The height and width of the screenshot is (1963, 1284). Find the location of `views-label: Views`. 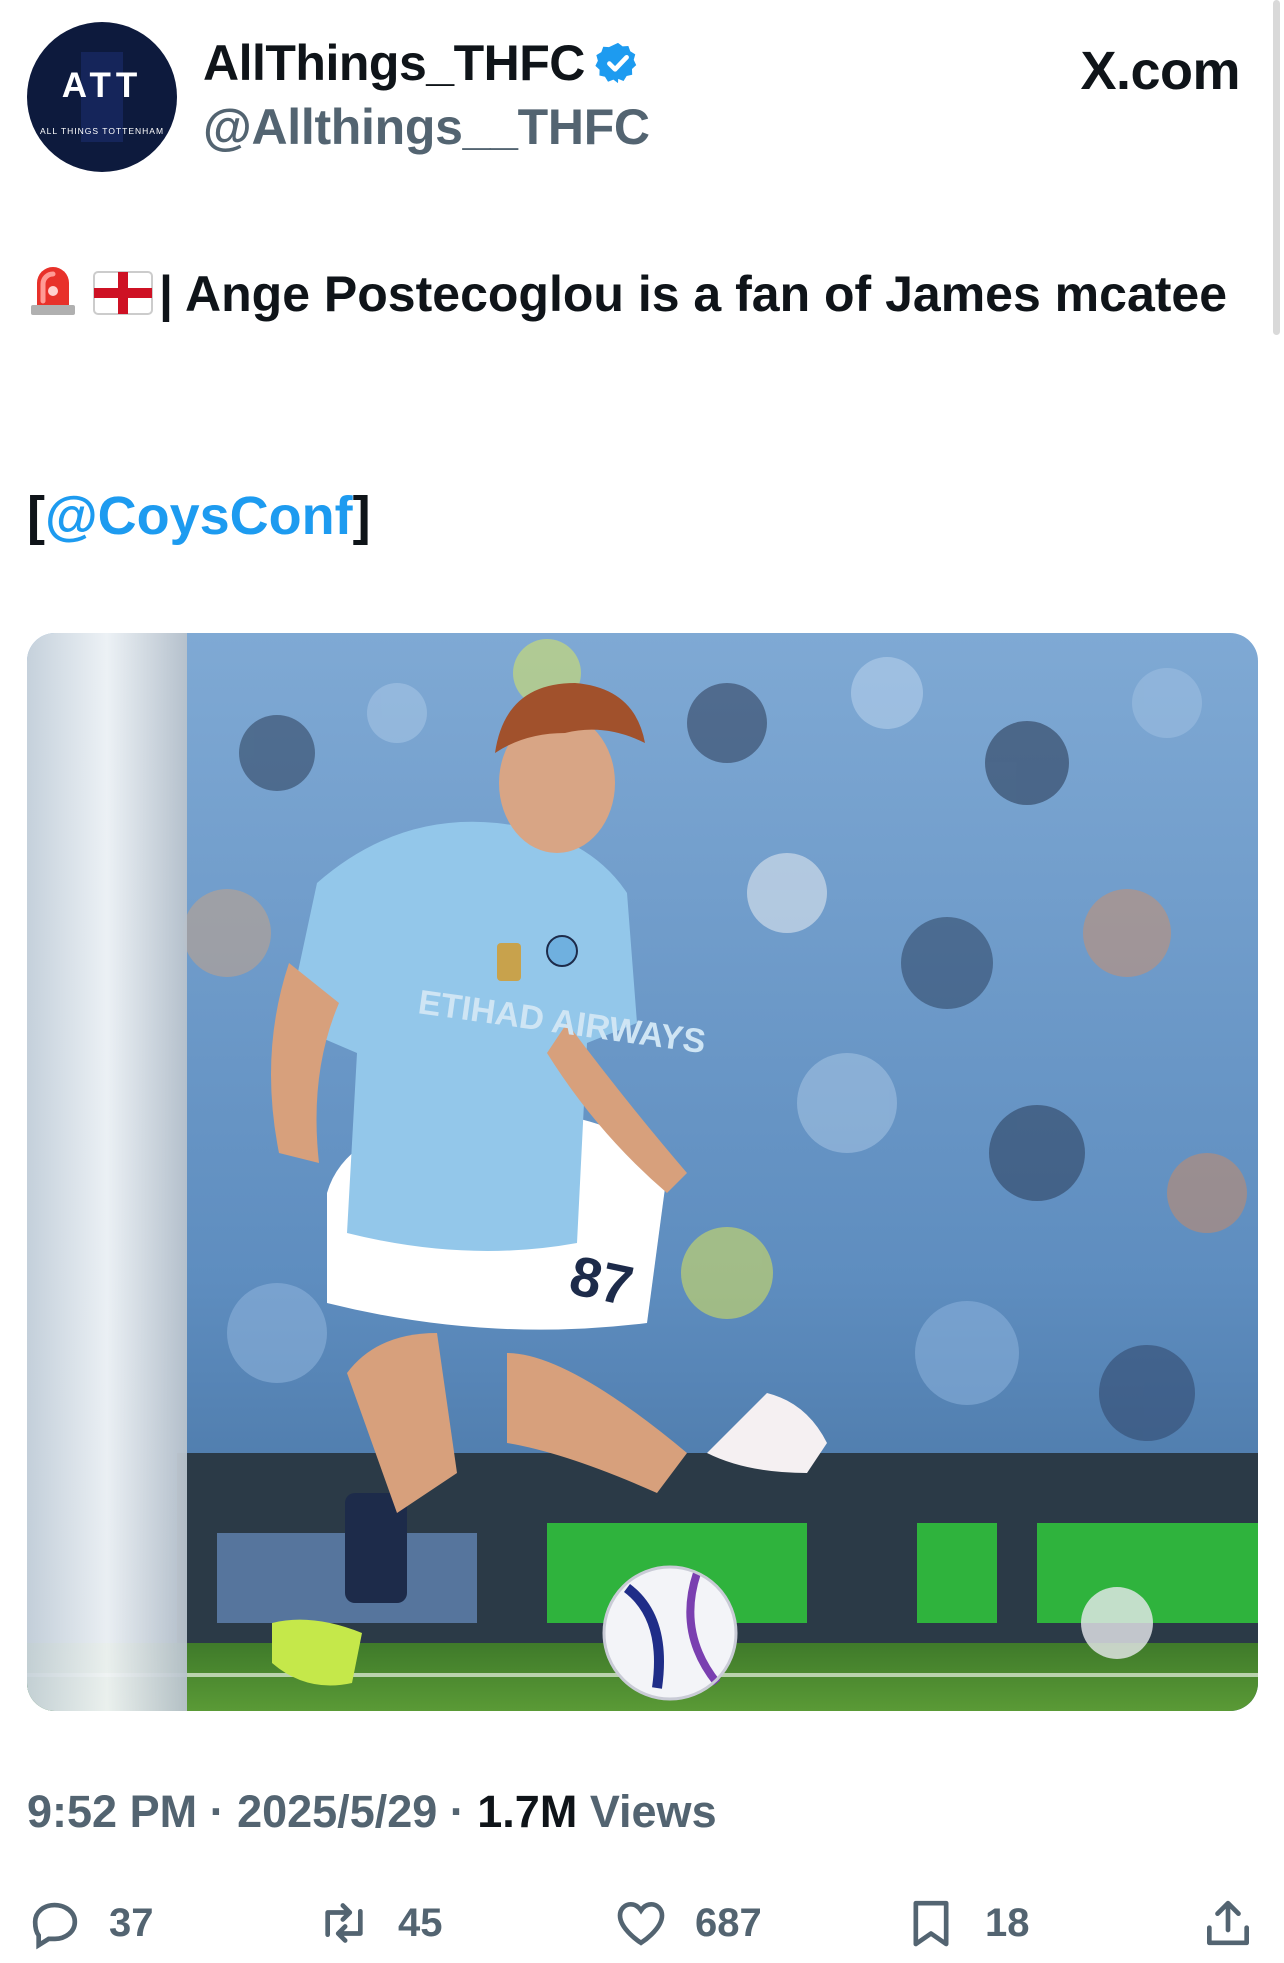

views-label: Views is located at coordinates (647, 1811).